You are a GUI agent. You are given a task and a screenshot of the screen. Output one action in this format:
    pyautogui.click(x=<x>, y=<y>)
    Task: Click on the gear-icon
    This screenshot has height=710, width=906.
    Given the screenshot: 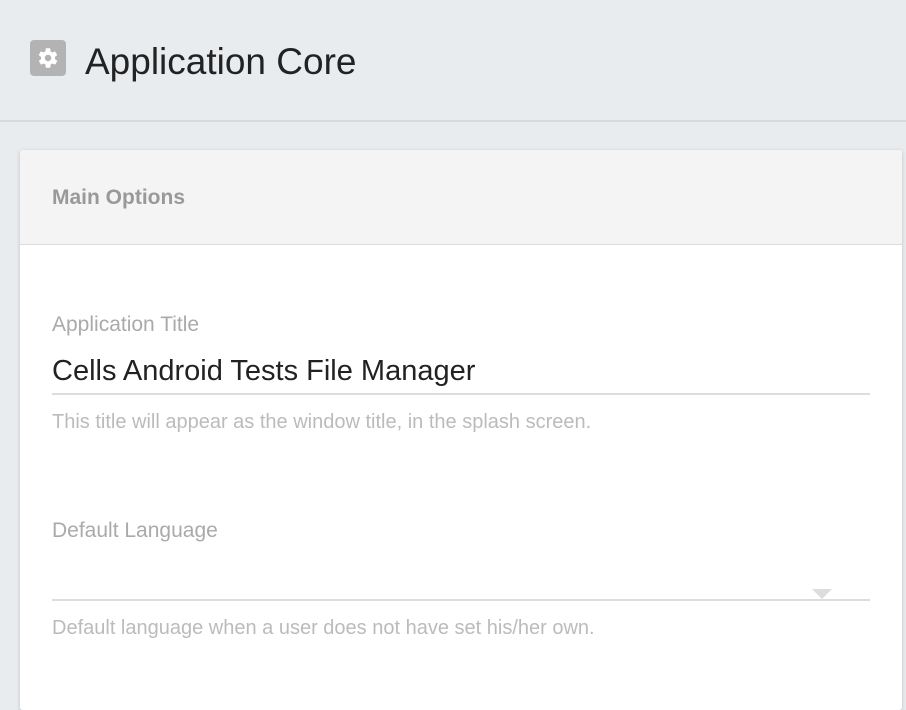 What is the action you would take?
    pyautogui.click(x=48, y=58)
    